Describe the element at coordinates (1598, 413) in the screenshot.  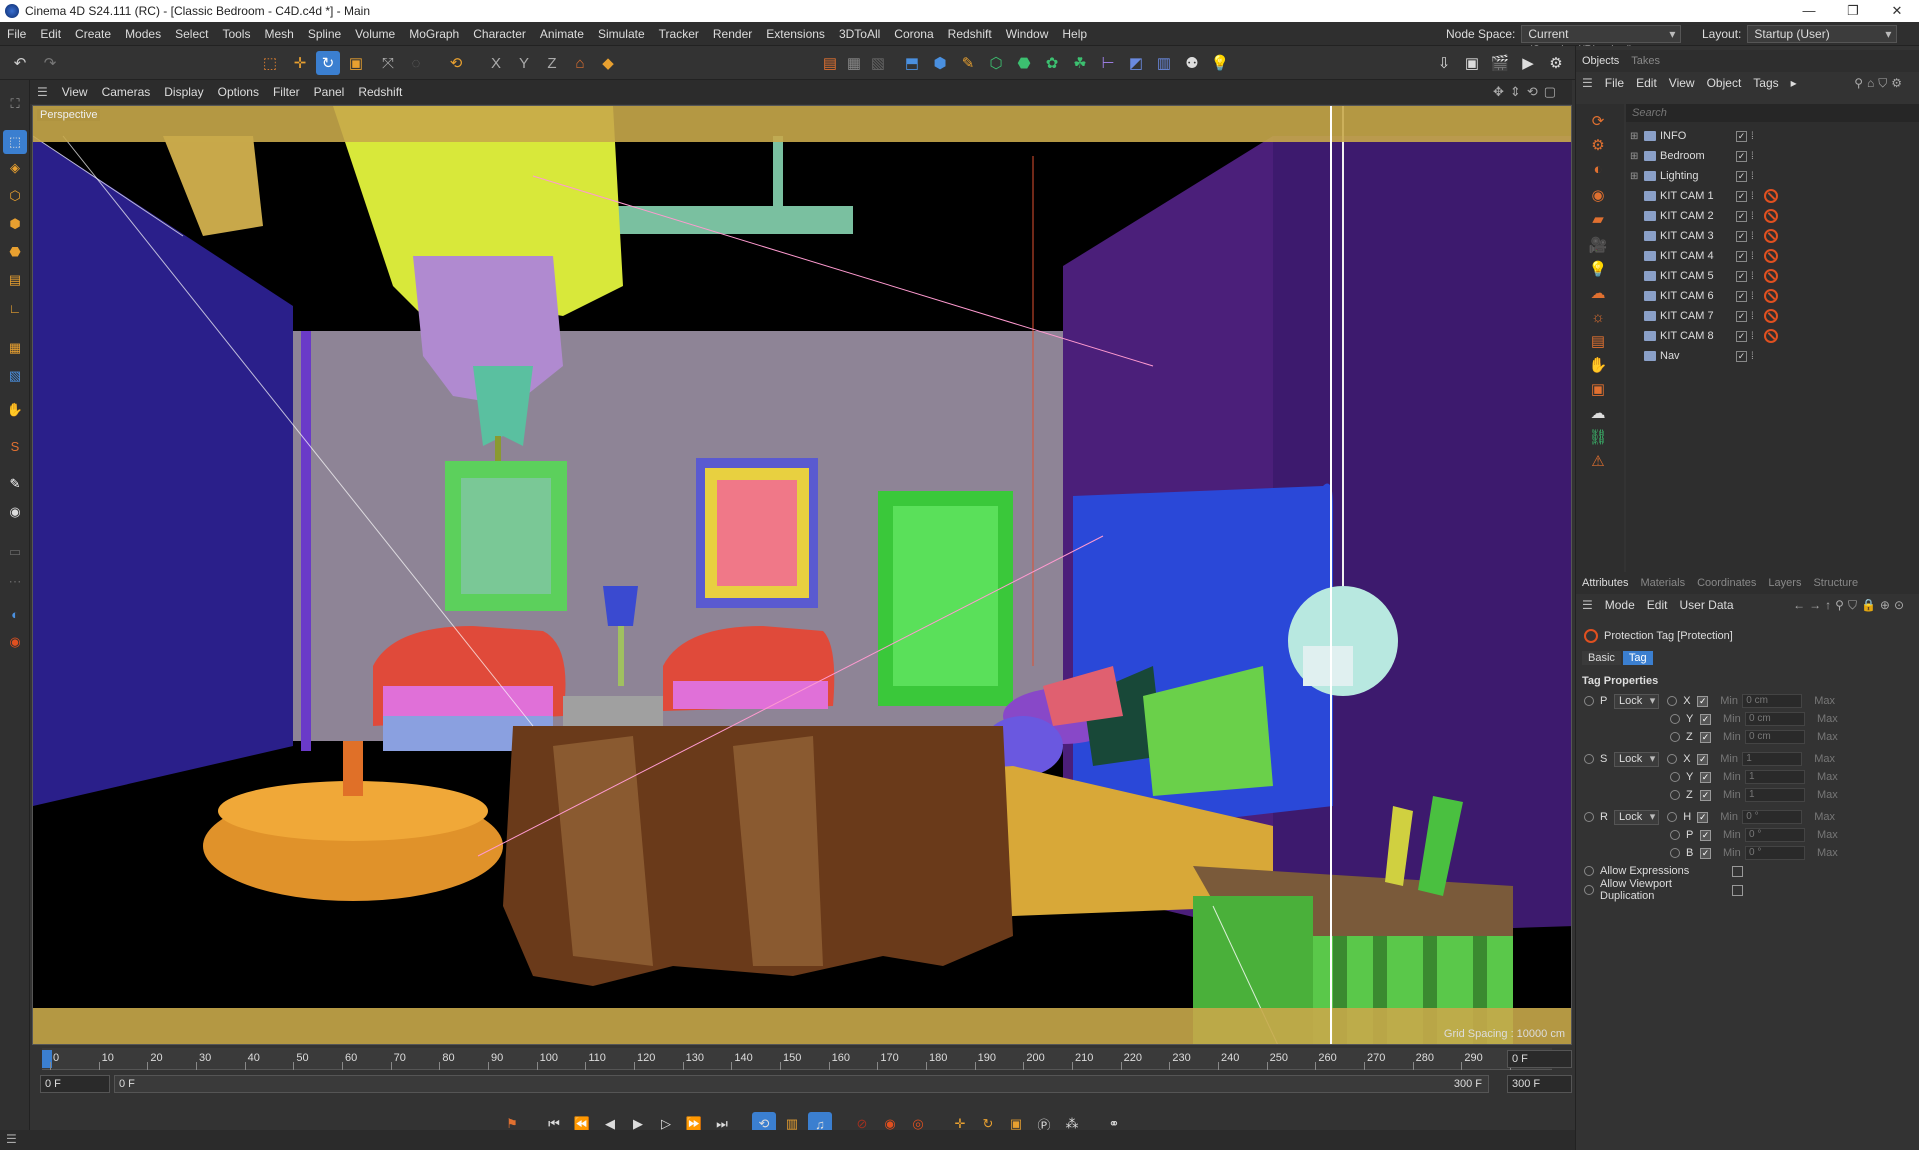
I see `redshift-aov-icon: ☁` at that location.